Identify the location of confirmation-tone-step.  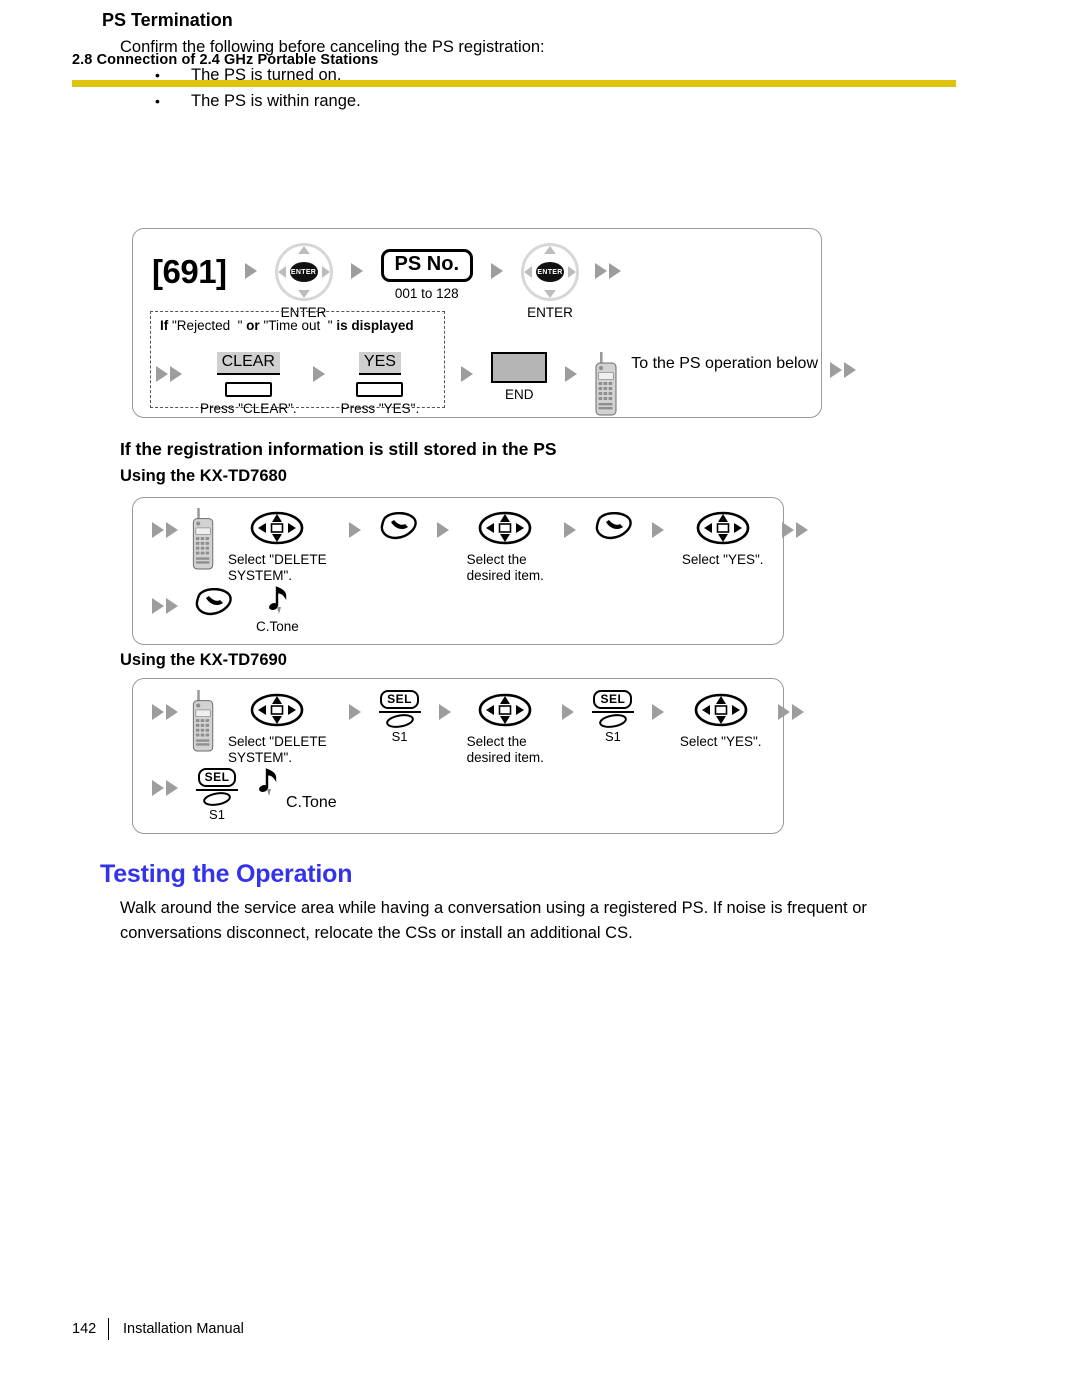
(267, 784).